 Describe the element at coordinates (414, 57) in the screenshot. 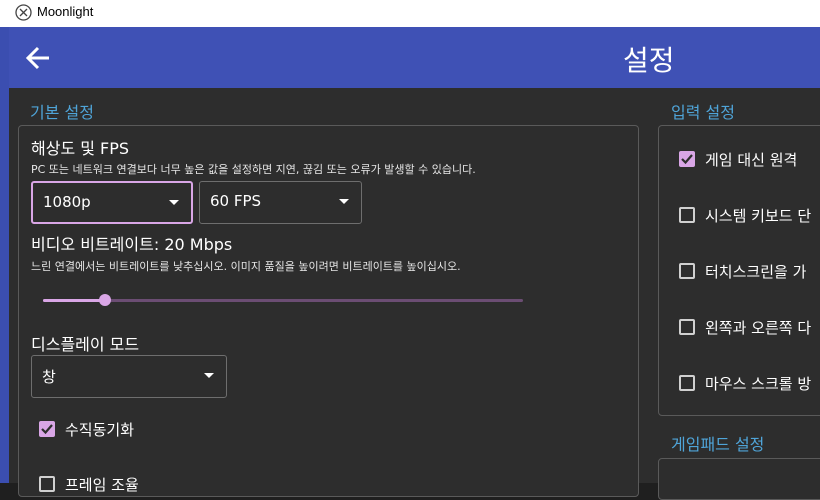

I see `app-bar: 설정` at that location.